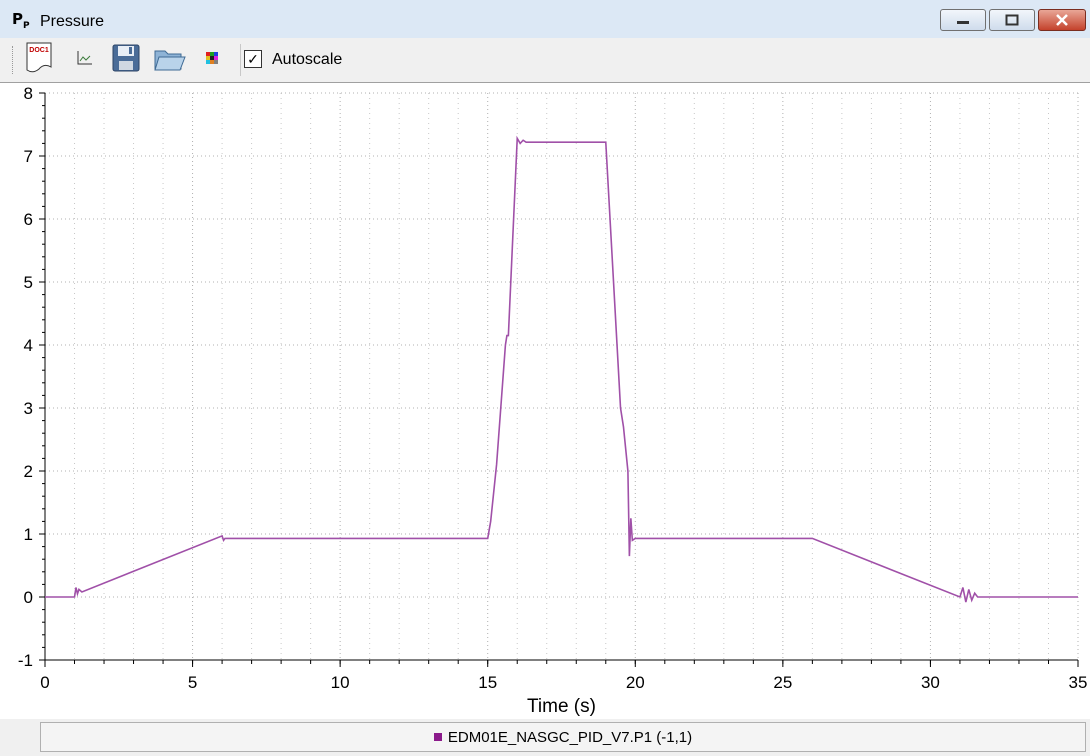 The image size is (1090, 756). I want to click on window-title: Pressure, so click(72, 21).